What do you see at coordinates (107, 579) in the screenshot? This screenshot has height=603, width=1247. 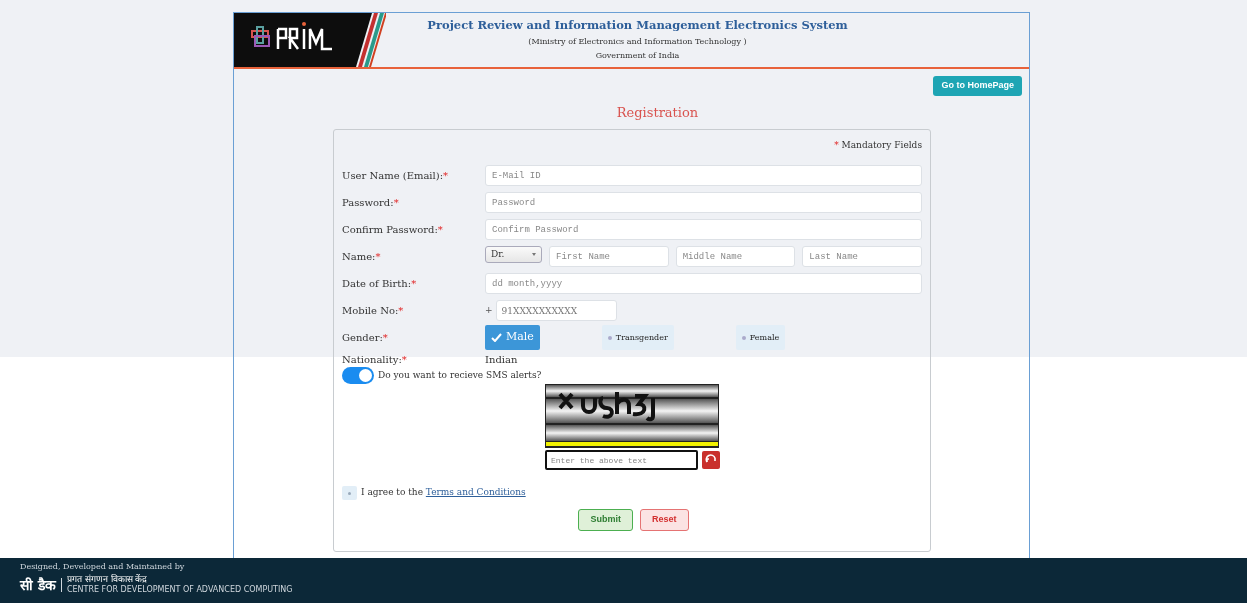 I see `org-name-hindi: प्रगत संगणन विकास केंद्र` at bounding box center [107, 579].